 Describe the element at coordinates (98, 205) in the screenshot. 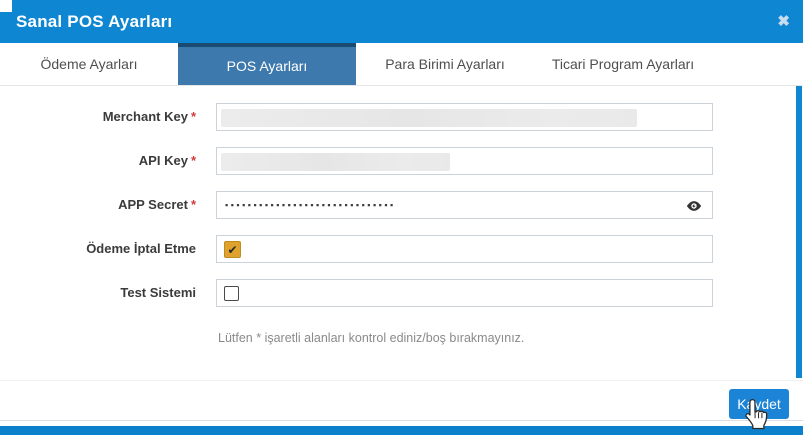

I see `app-secret-label: APP Secret *` at that location.